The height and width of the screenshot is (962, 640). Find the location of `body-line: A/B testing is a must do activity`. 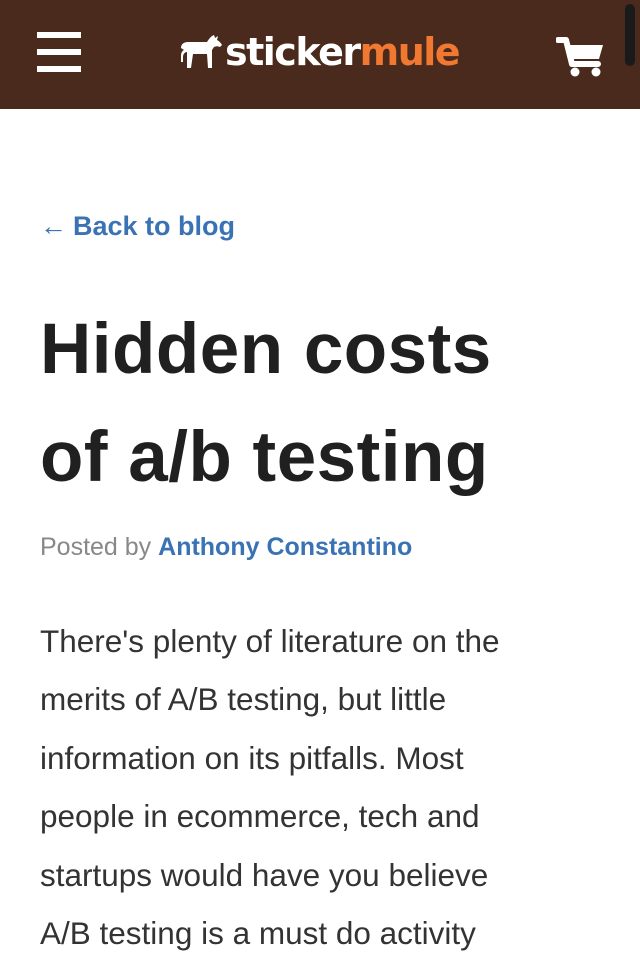

body-line: A/B testing is a must do activity is located at coordinates (258, 933).